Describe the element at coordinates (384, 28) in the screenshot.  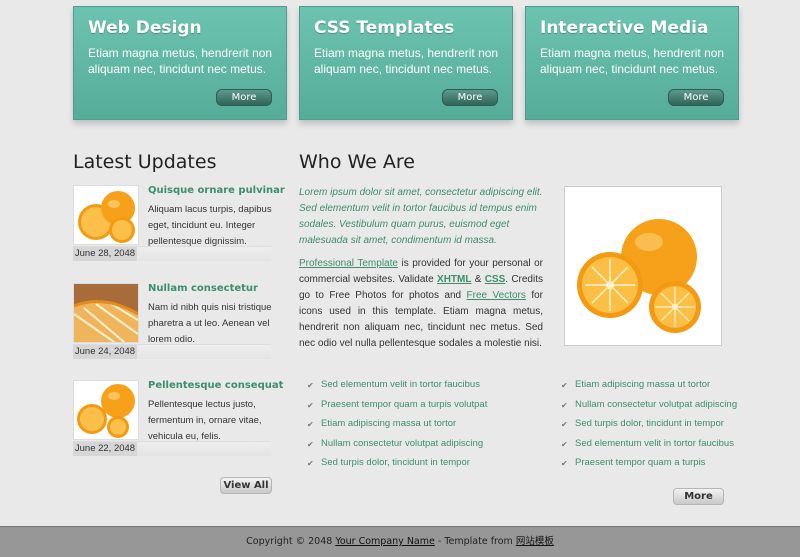
I see `feature-title: CSS Templates` at that location.